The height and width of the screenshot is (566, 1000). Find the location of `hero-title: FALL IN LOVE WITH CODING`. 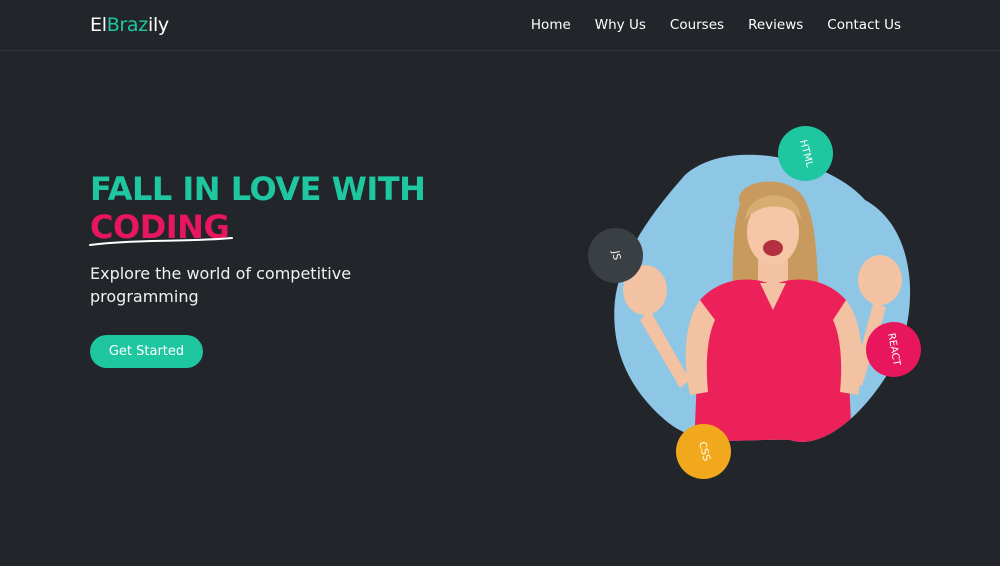

hero-title: FALL IN LOVE WITH CODING is located at coordinates (257, 208).